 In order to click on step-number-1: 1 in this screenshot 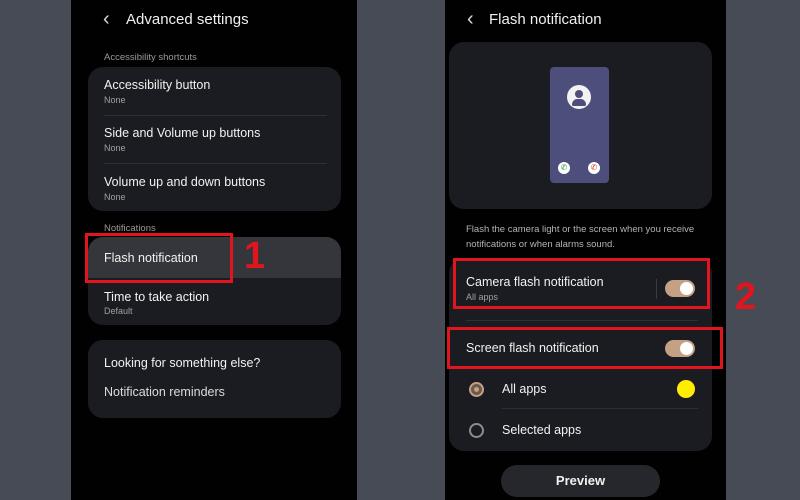, I will do `click(255, 256)`.